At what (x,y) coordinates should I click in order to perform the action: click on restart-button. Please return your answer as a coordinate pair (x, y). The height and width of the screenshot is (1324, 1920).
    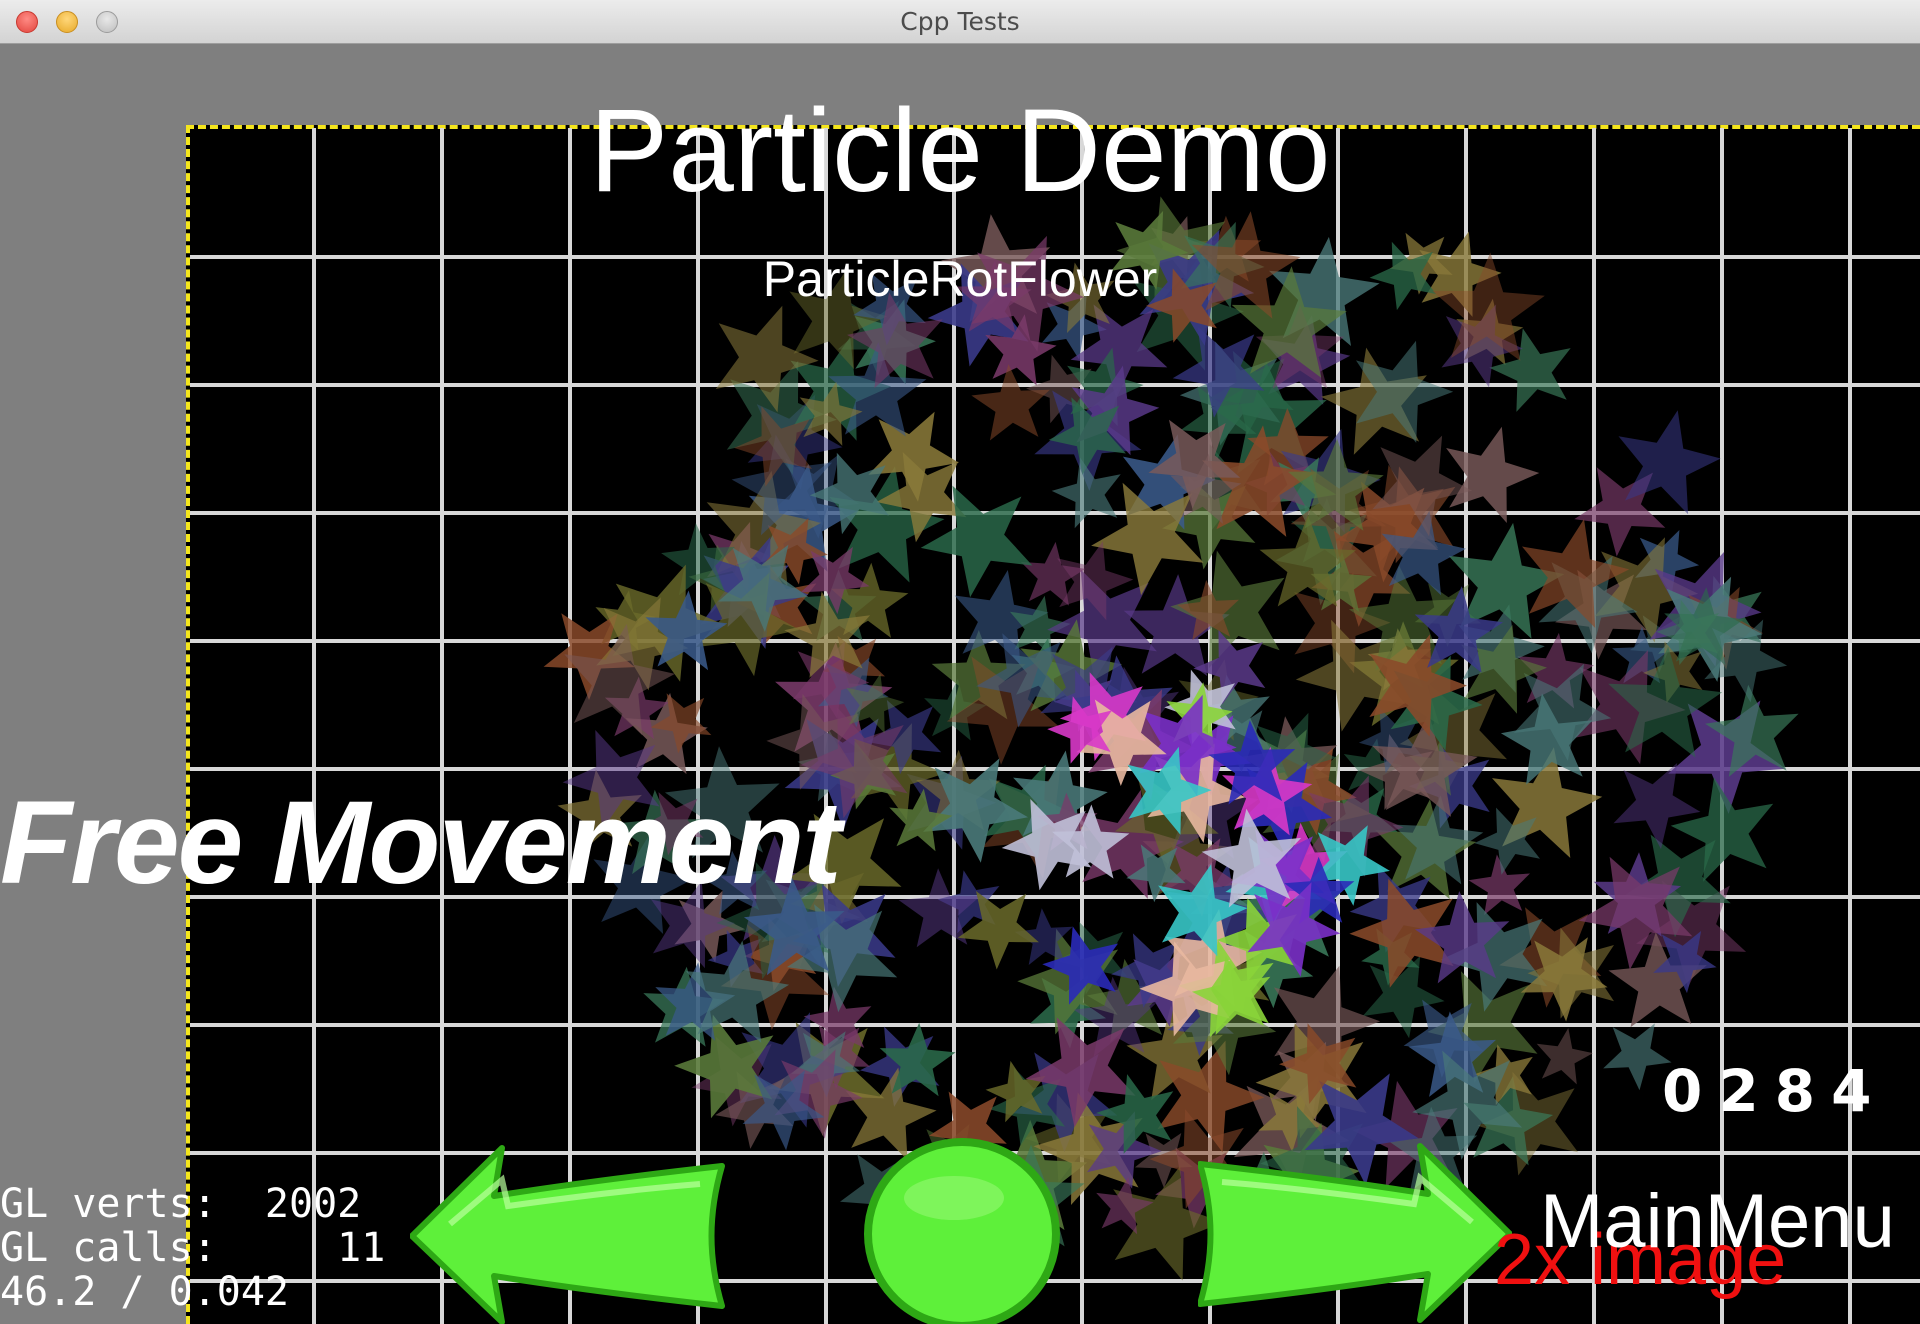
    Looking at the image, I should click on (962, 1231).